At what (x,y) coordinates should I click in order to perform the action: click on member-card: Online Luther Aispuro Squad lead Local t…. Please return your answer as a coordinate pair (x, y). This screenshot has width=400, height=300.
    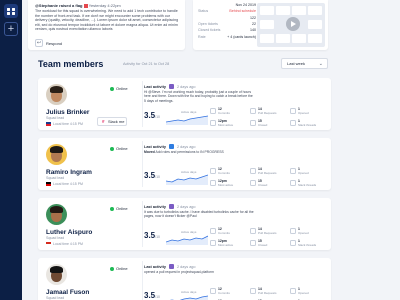
    Looking at the image, I should click on (184, 224).